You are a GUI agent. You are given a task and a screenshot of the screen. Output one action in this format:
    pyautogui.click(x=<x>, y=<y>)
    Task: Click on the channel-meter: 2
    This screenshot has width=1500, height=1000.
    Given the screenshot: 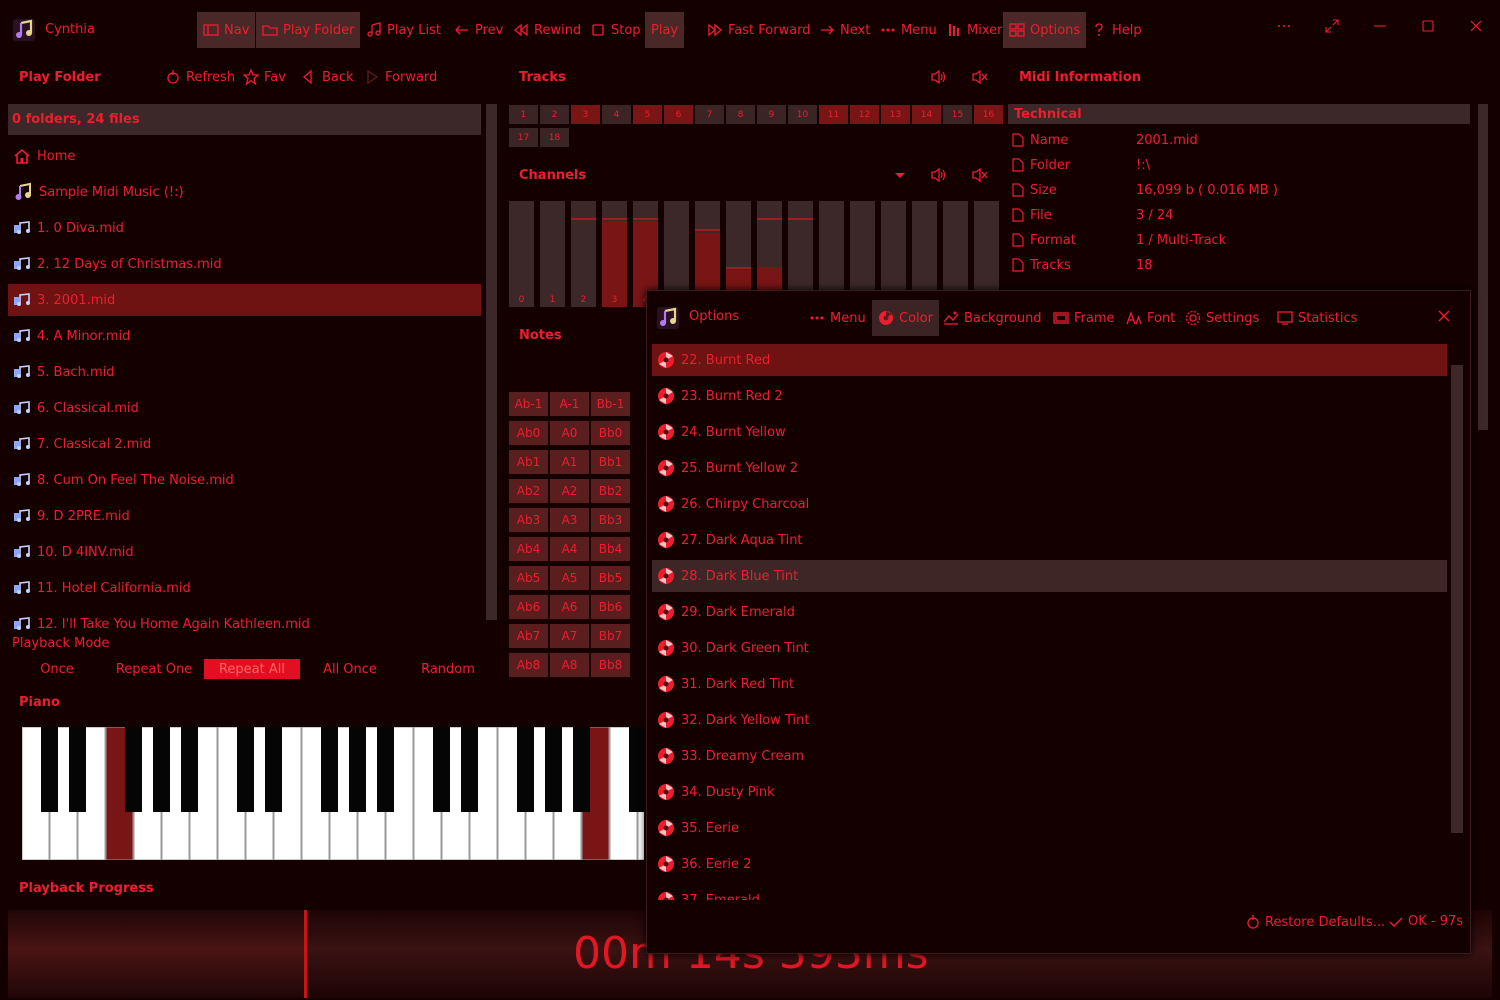 What is the action you would take?
    pyautogui.click(x=583, y=254)
    